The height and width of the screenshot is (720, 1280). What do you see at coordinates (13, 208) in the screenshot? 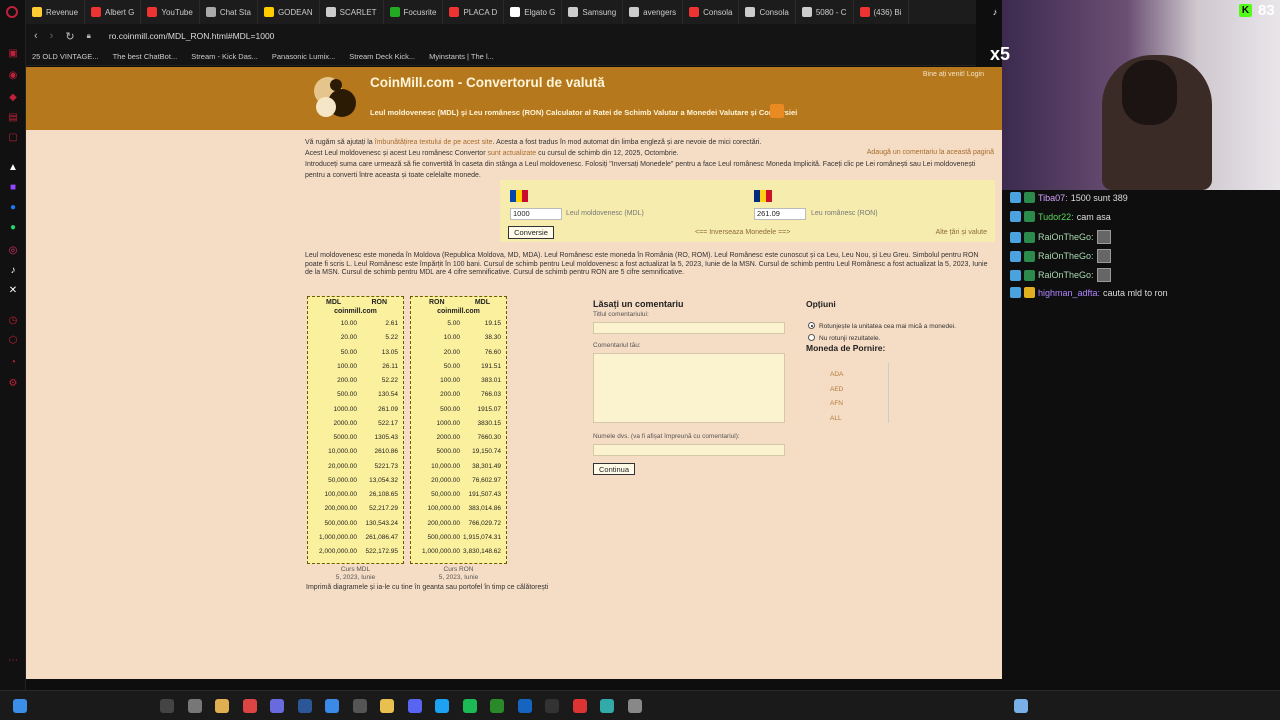
I see `messenger-icon: ●` at bounding box center [13, 208].